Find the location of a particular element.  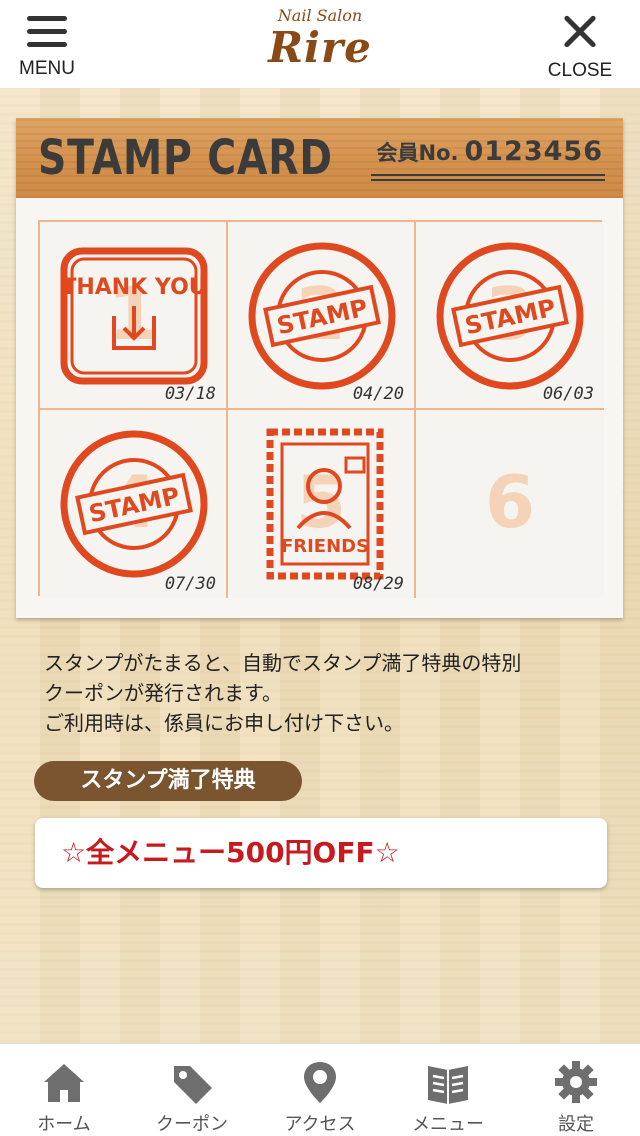

tab-coupon: クーポン is located at coordinates (192, 1090).